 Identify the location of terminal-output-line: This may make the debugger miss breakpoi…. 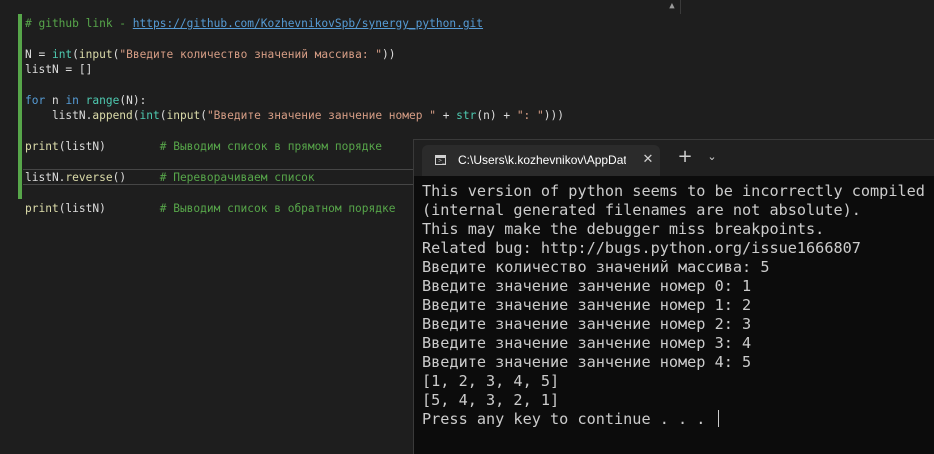
(674, 229).